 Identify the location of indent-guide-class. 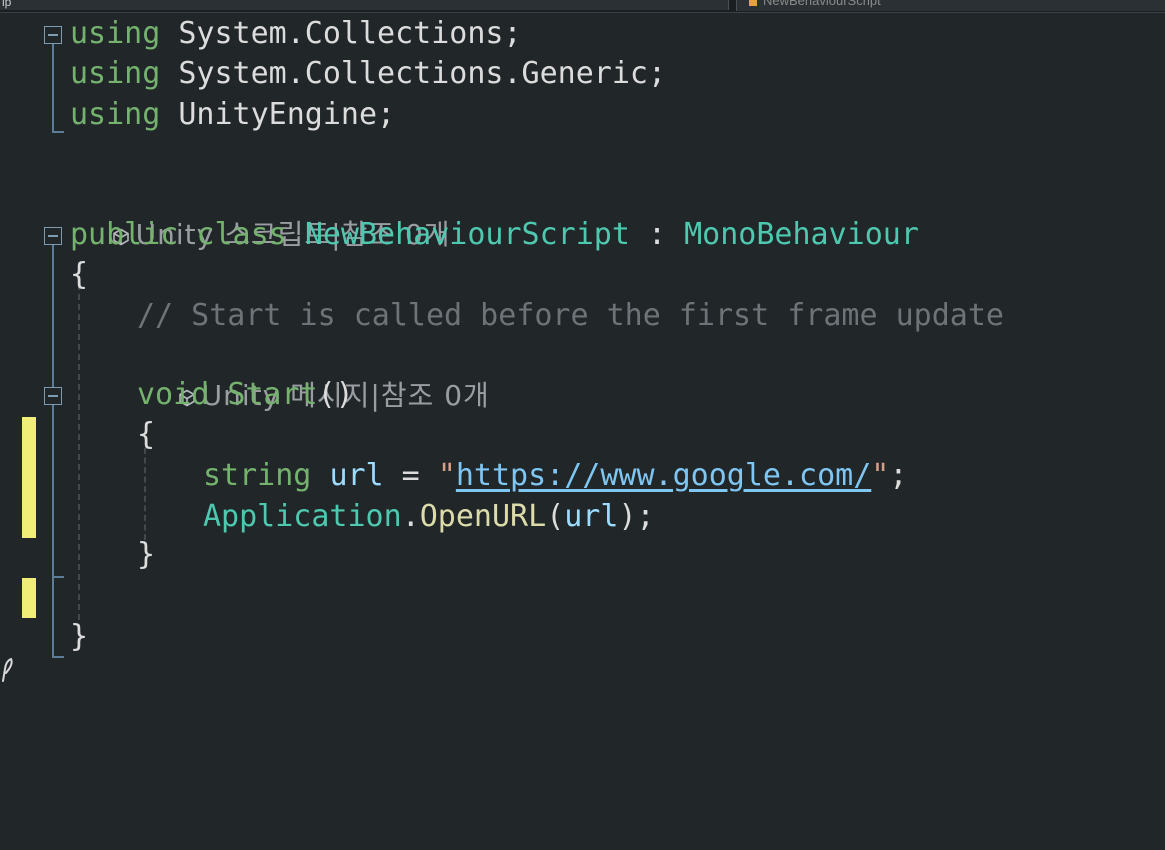
(79, 452).